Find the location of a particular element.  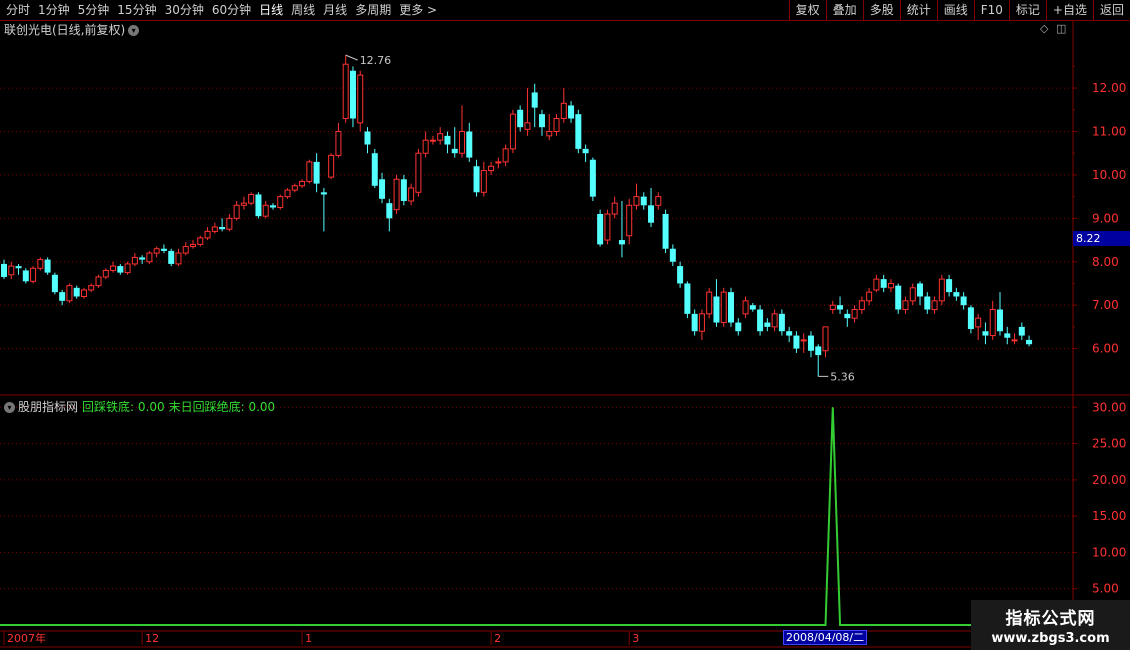

stock-title-text: 联创光电(日线,前复权) is located at coordinates (65, 30).